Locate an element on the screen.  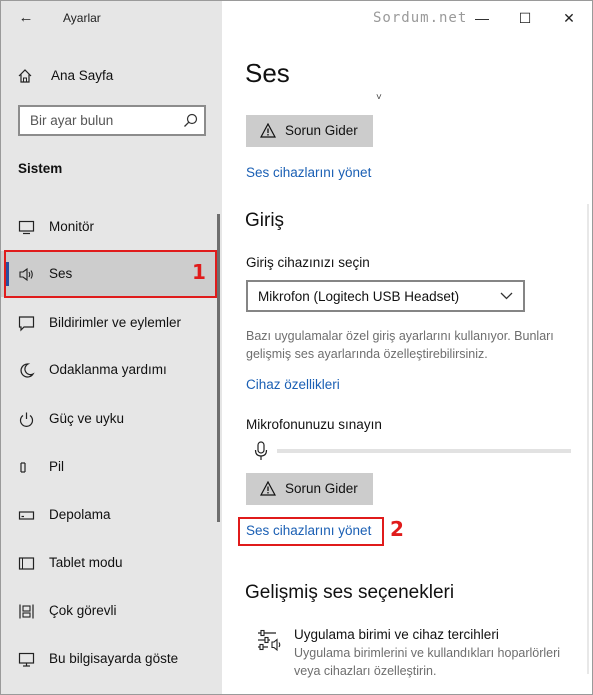
chevron-down-icon is located at coordinates (506, 296).